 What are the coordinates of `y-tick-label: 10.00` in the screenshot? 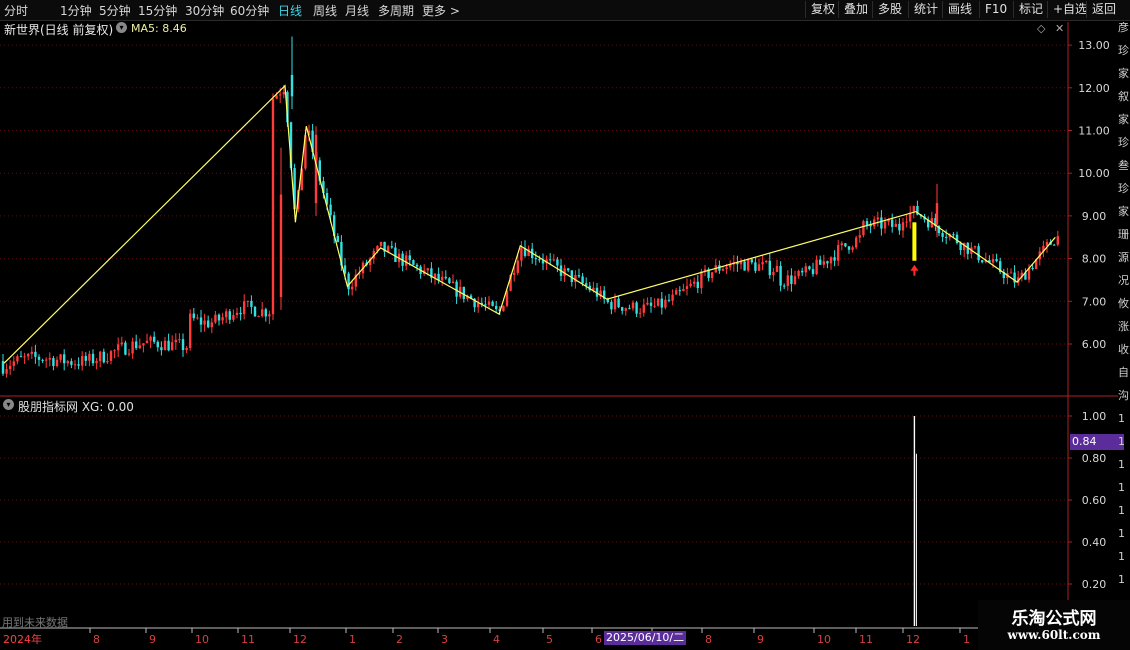 It's located at (1094, 173).